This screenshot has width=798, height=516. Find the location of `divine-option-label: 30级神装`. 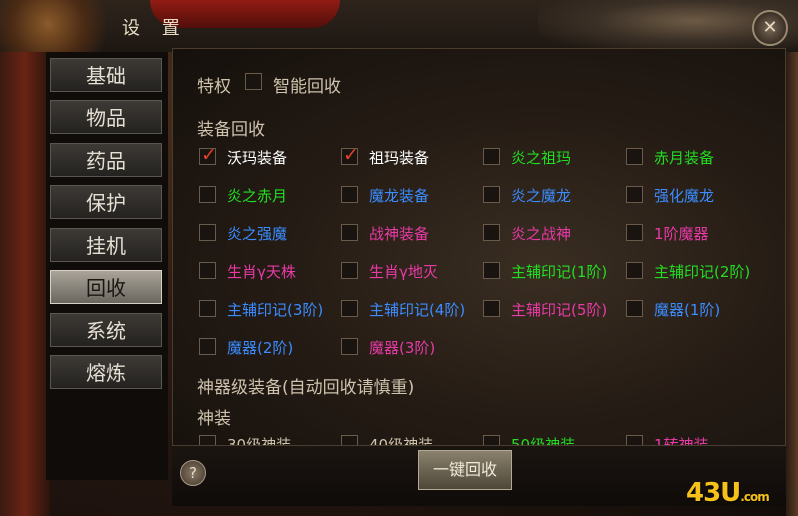

divine-option-label: 30级神装 is located at coordinates (259, 441).